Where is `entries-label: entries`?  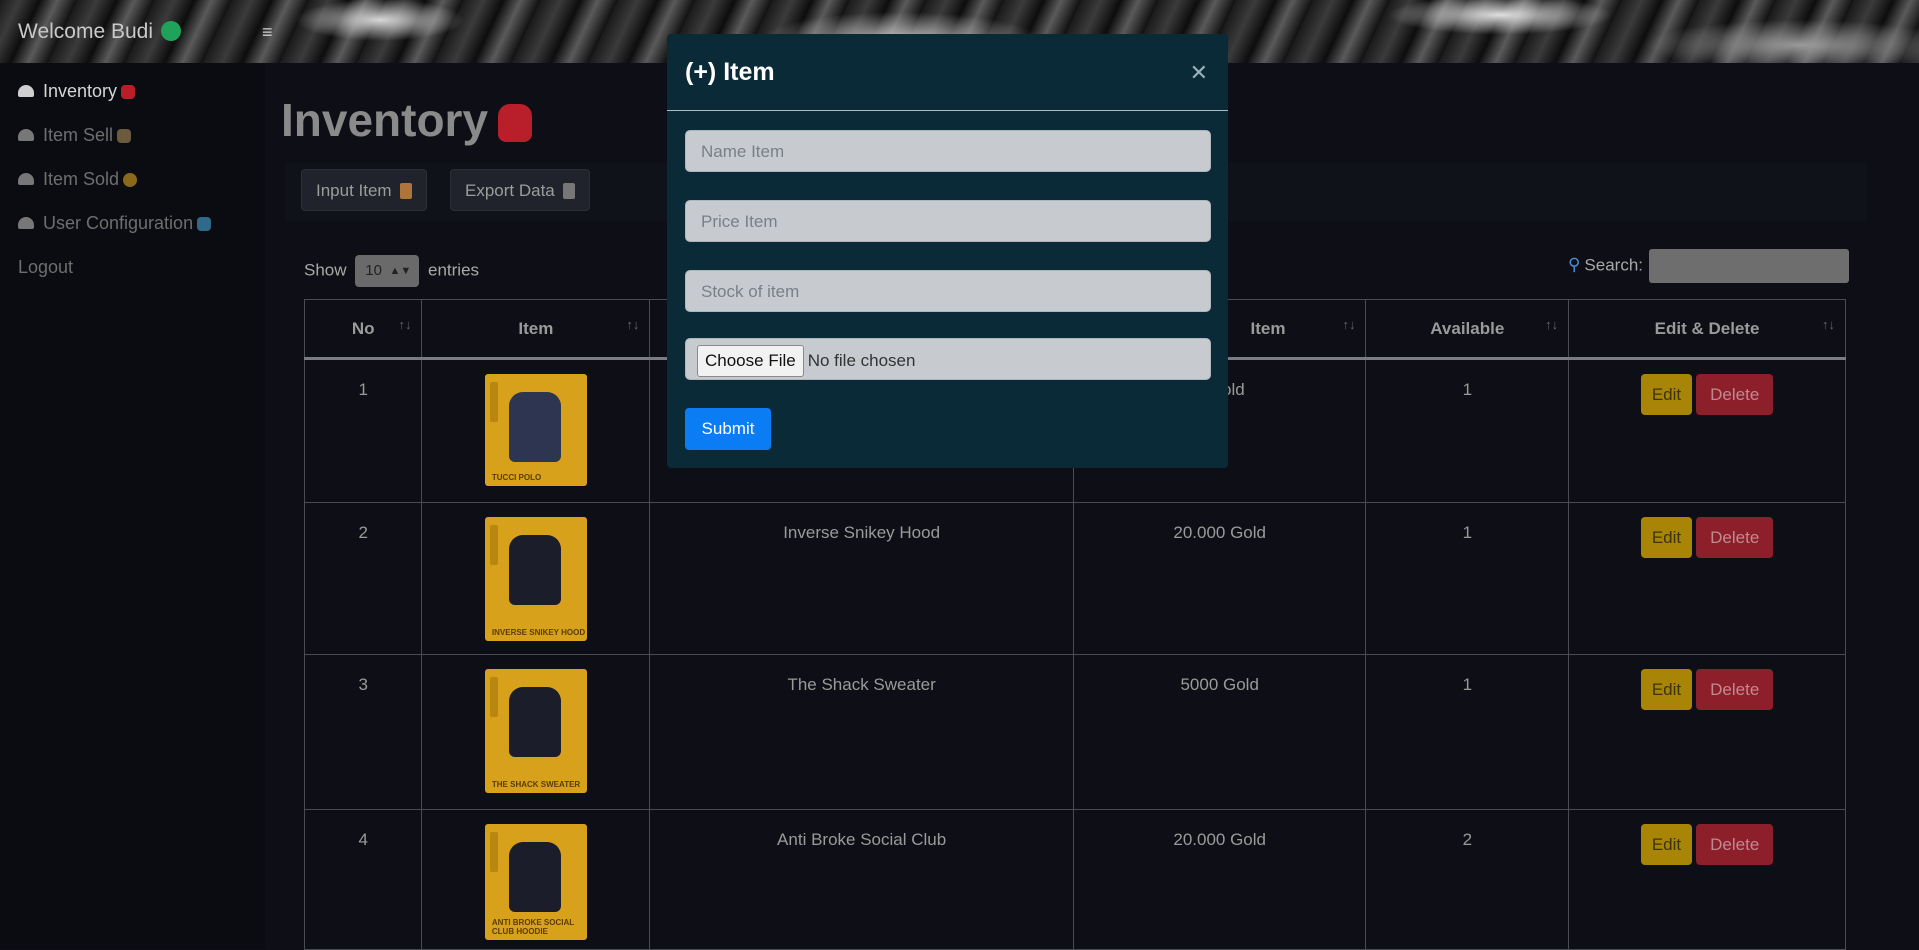 entries-label: entries is located at coordinates (454, 270).